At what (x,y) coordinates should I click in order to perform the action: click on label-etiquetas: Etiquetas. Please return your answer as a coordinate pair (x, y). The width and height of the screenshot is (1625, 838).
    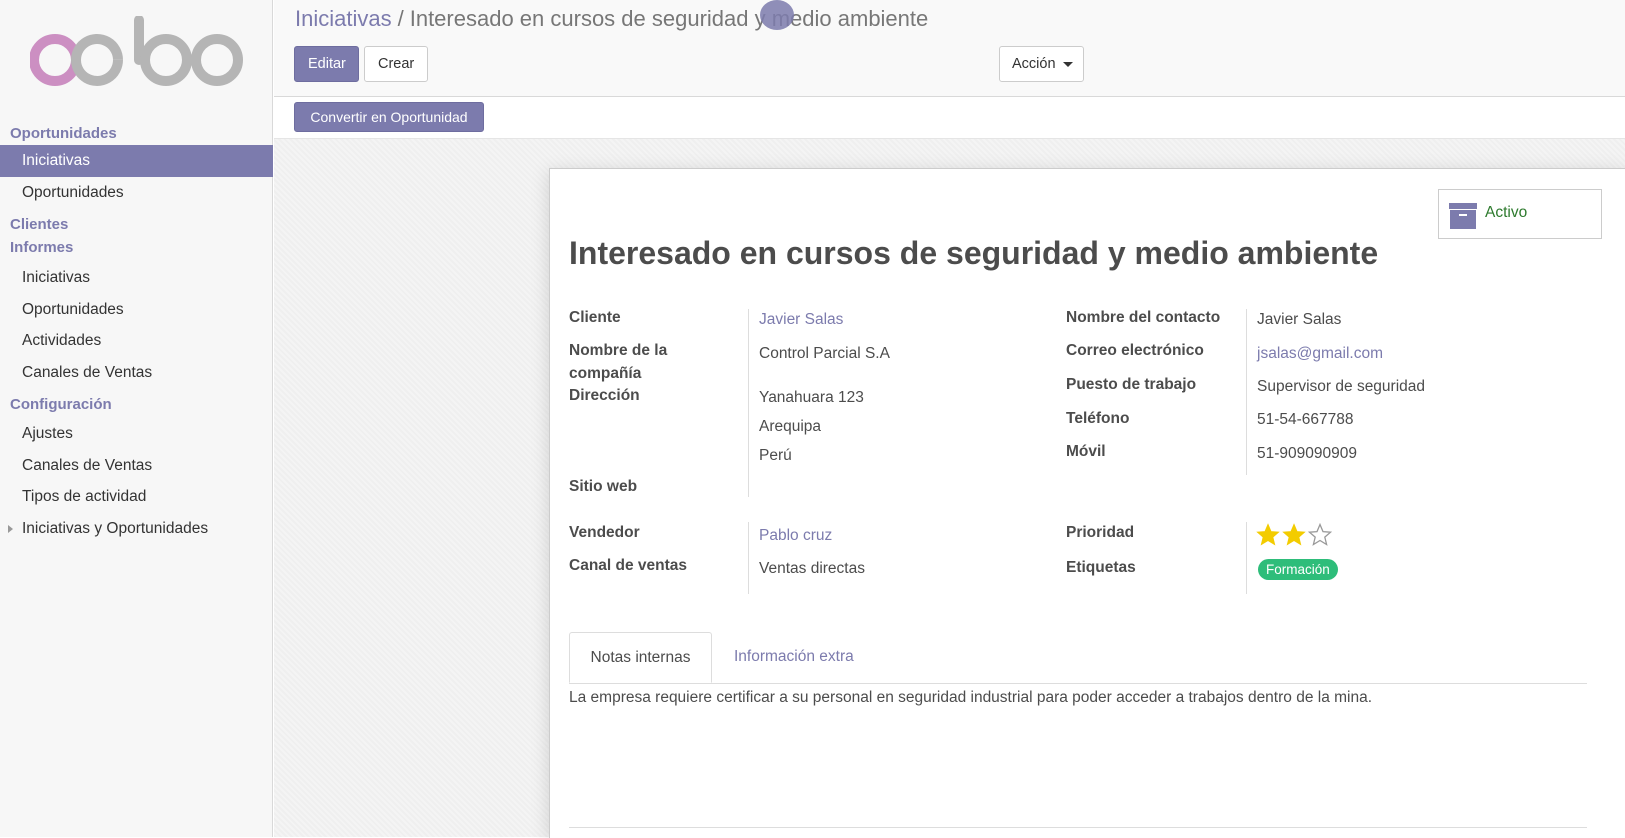
    Looking at the image, I should click on (1101, 567).